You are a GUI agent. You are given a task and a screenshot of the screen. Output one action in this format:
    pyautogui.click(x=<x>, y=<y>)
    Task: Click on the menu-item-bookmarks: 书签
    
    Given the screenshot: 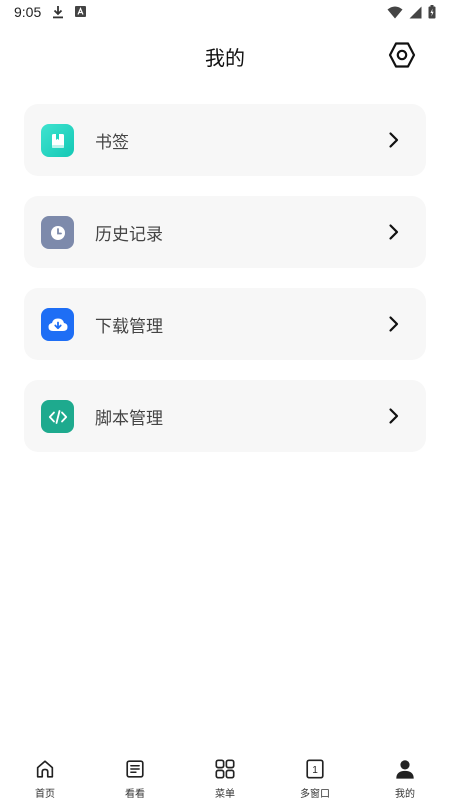 What is the action you would take?
    pyautogui.click(x=225, y=140)
    